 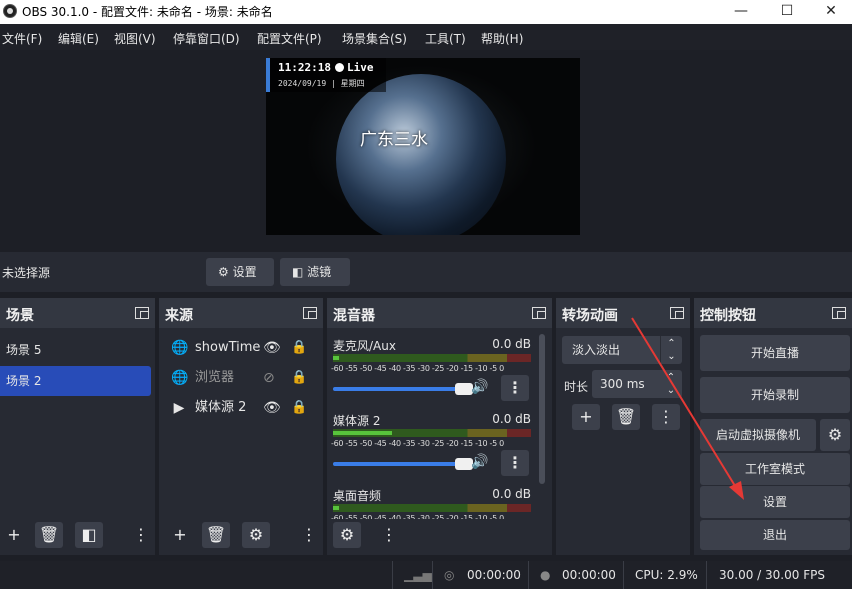 I want to click on network-bars-icon: ▁▃▅, so click(x=418, y=575).